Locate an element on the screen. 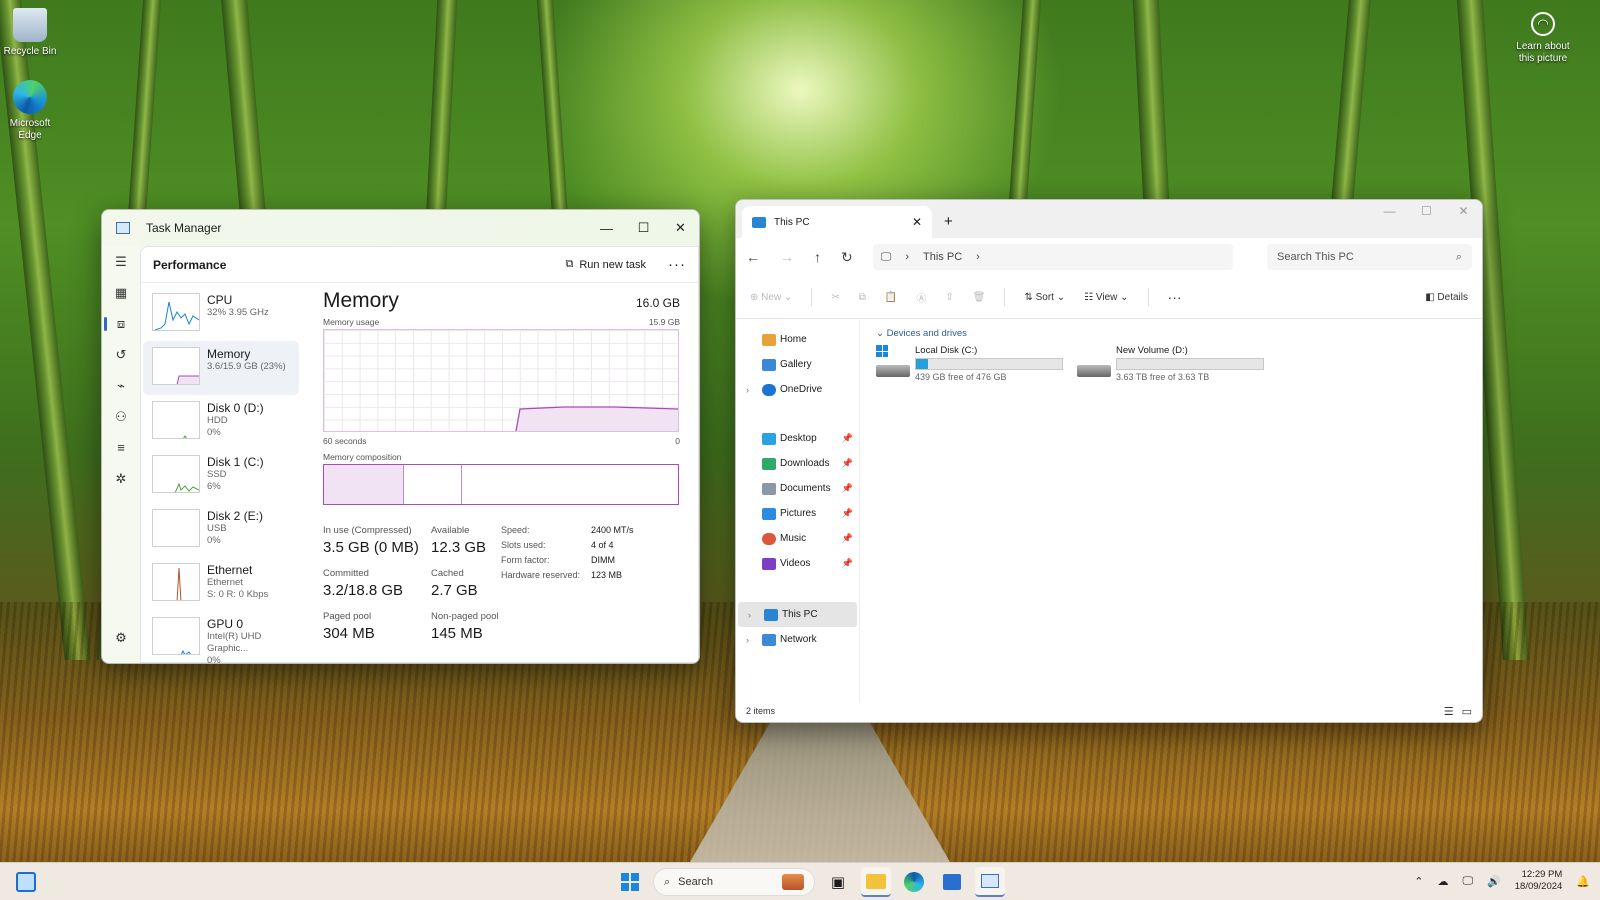  paste-icon: 📋 is located at coordinates (891, 297).